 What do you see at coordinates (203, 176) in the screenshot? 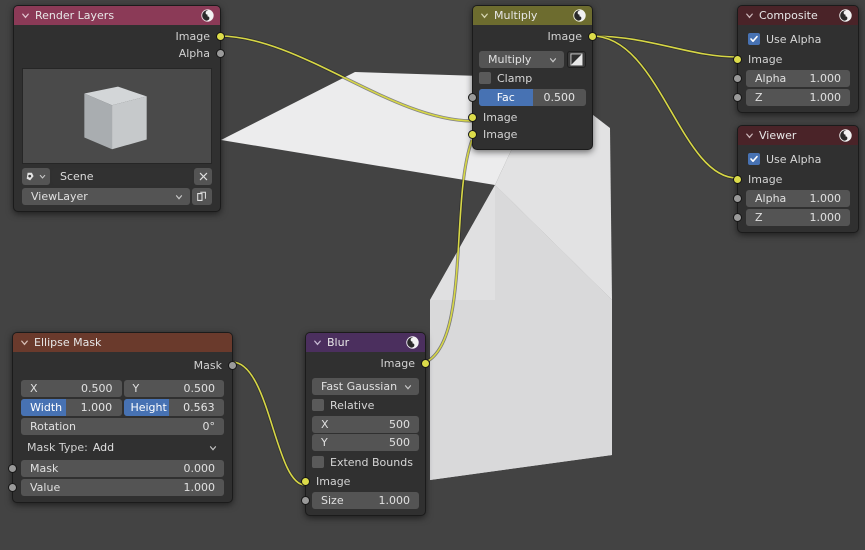
I see `clear-scene-button` at bounding box center [203, 176].